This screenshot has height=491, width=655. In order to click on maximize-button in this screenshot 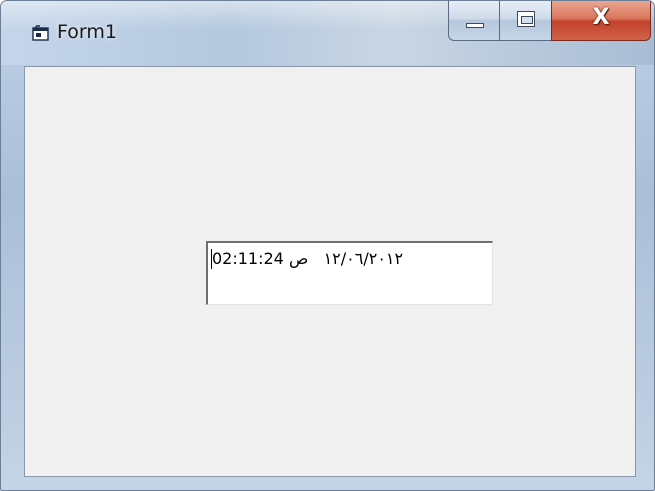, I will do `click(525, 21)`.